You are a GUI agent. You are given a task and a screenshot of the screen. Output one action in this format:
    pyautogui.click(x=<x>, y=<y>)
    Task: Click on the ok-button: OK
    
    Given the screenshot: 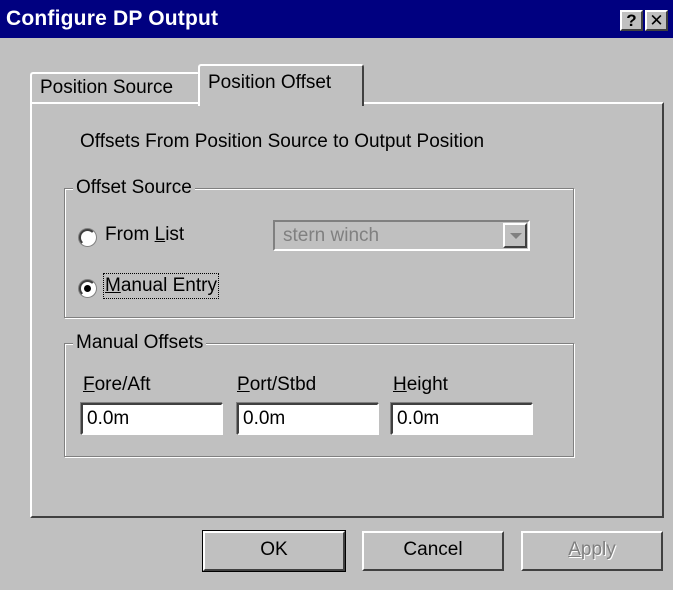 What is the action you would take?
    pyautogui.click(x=274, y=551)
    